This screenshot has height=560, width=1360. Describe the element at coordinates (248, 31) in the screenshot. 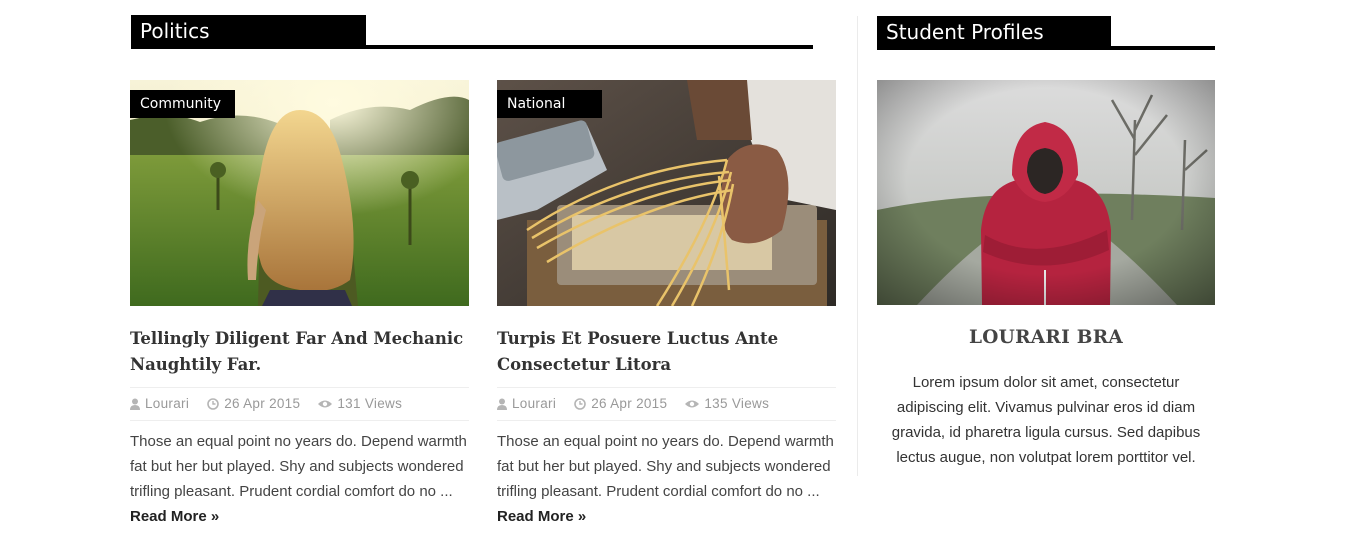

I see `section-title-politics: Politics` at that location.